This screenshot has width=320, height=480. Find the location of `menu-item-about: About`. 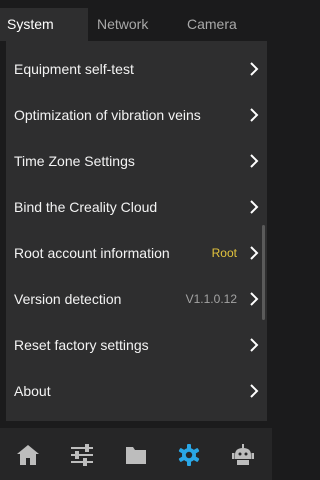

menu-item-about: About is located at coordinates (136, 391).